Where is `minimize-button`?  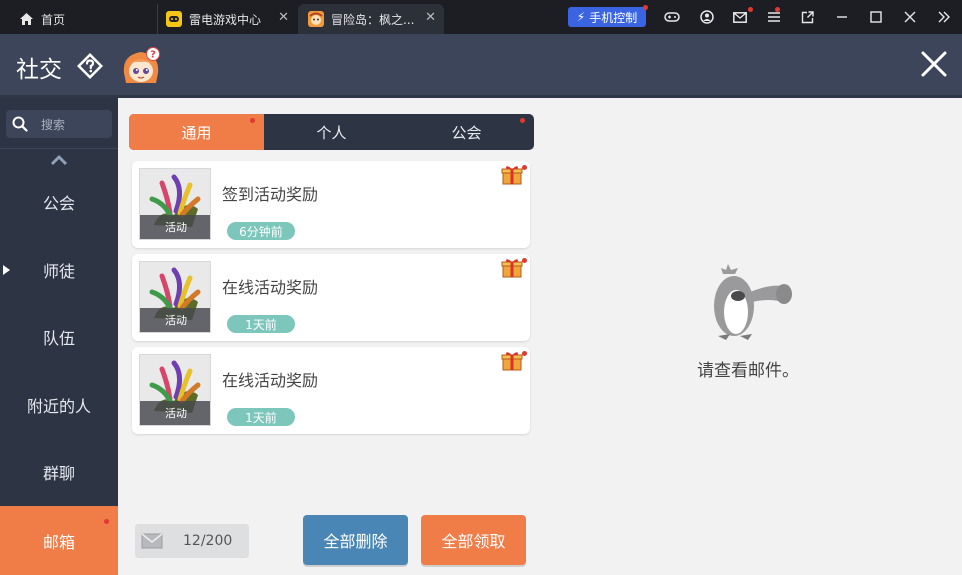 minimize-button is located at coordinates (842, 17).